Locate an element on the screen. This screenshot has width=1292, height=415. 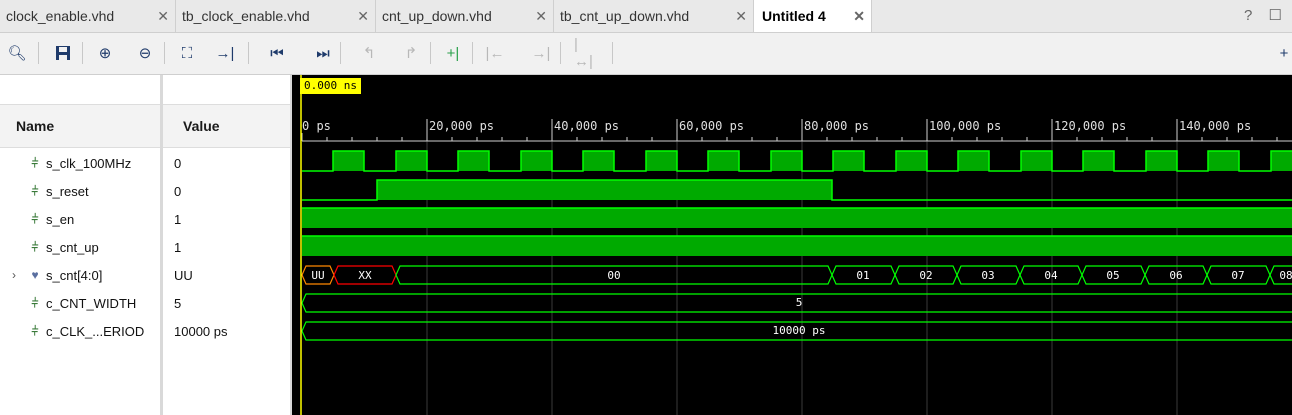
time-tick-label: 40,000 ps is located at coordinates (586, 126).